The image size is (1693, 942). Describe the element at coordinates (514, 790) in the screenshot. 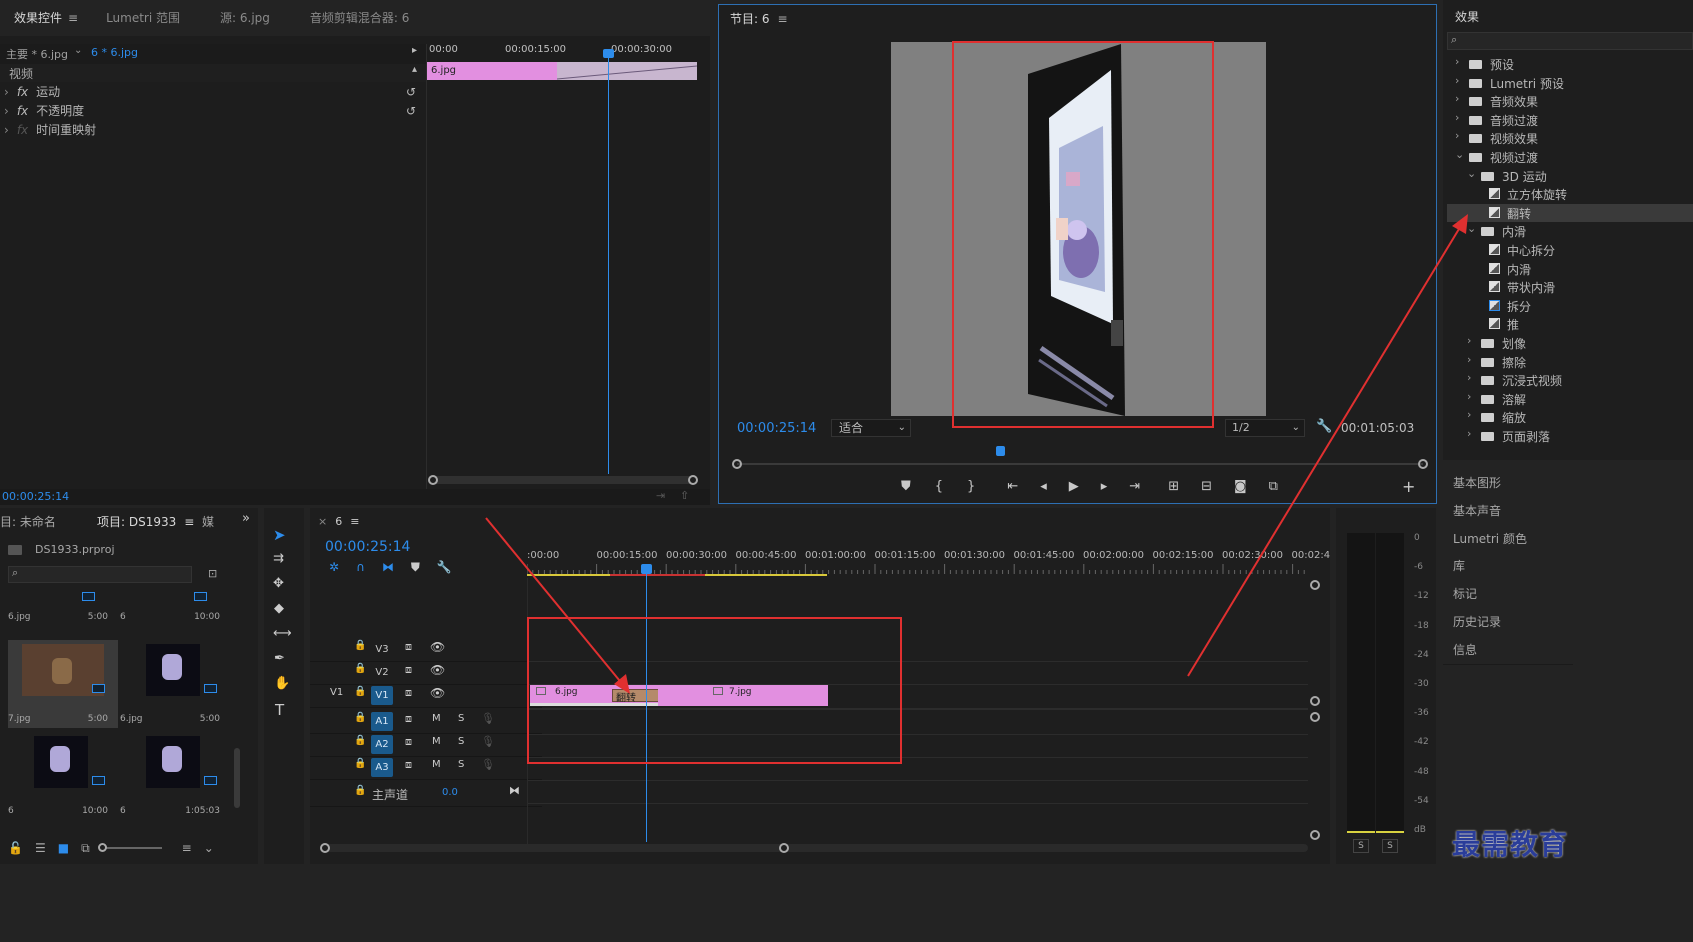

I see `go-to-end-icon: ⧓` at that location.